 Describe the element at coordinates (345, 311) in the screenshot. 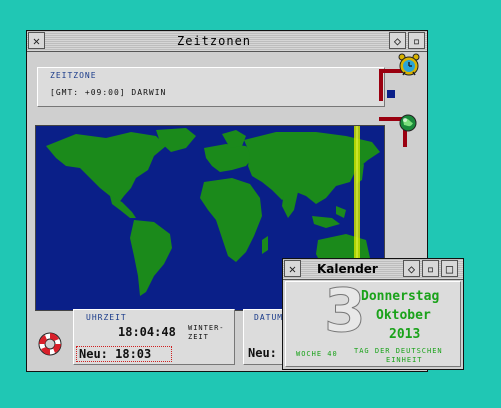

I see `day-number: 3` at that location.